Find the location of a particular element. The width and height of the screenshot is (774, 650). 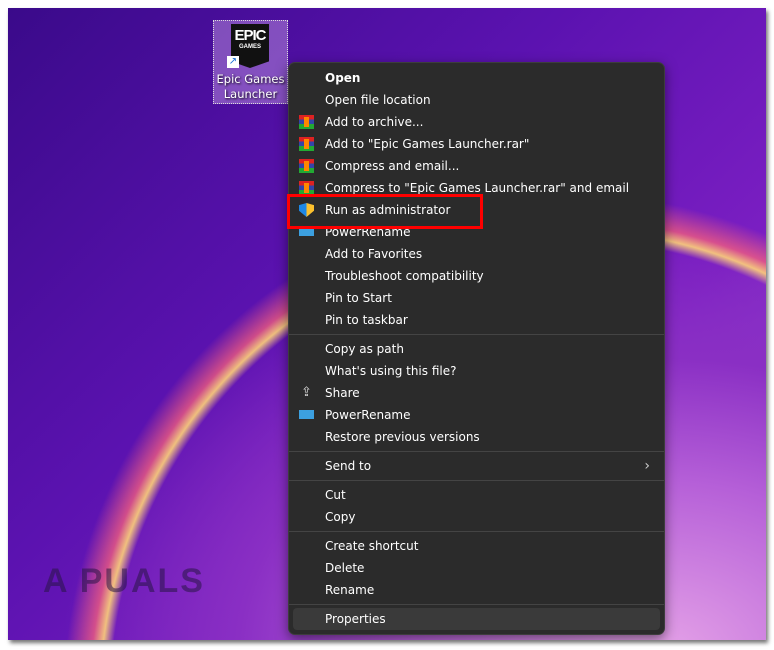

menu-item-restore-previous-versions: Restore previous versions is located at coordinates (476, 437).